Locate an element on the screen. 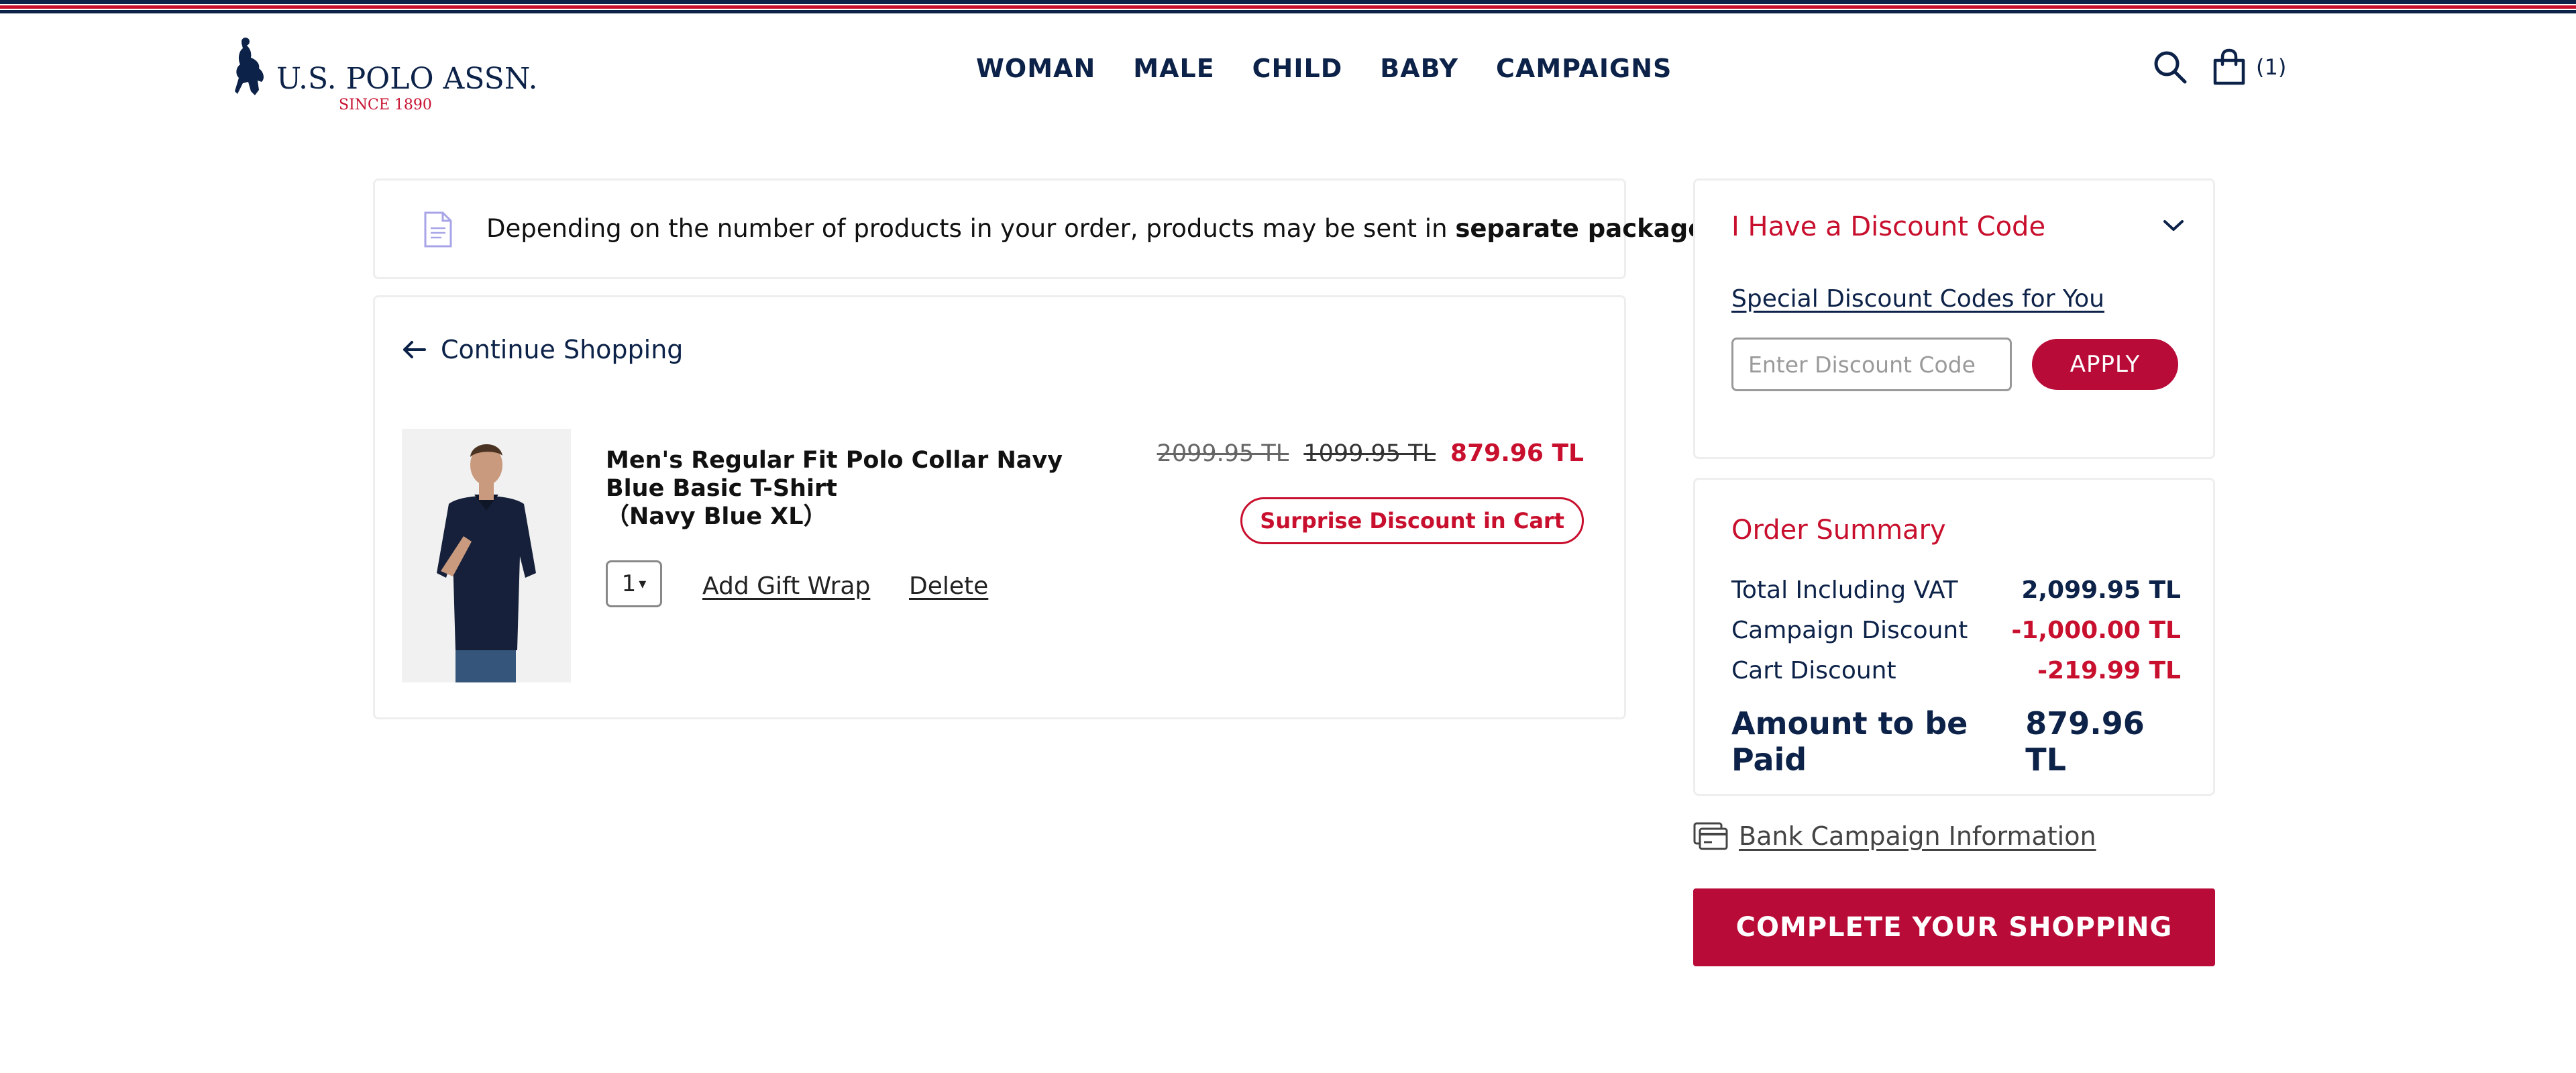  campaign-discount-label: Campaign Discount is located at coordinates (1849, 630).